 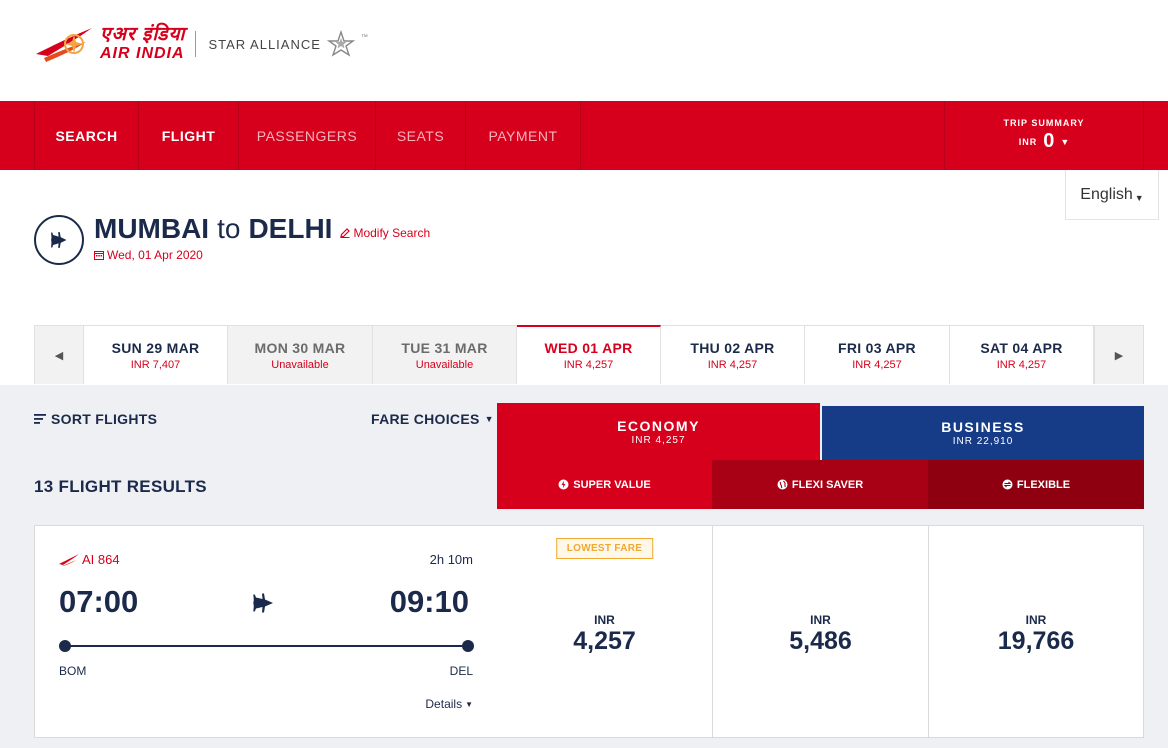 I want to click on flight-number: AI 864, so click(x=89, y=559).